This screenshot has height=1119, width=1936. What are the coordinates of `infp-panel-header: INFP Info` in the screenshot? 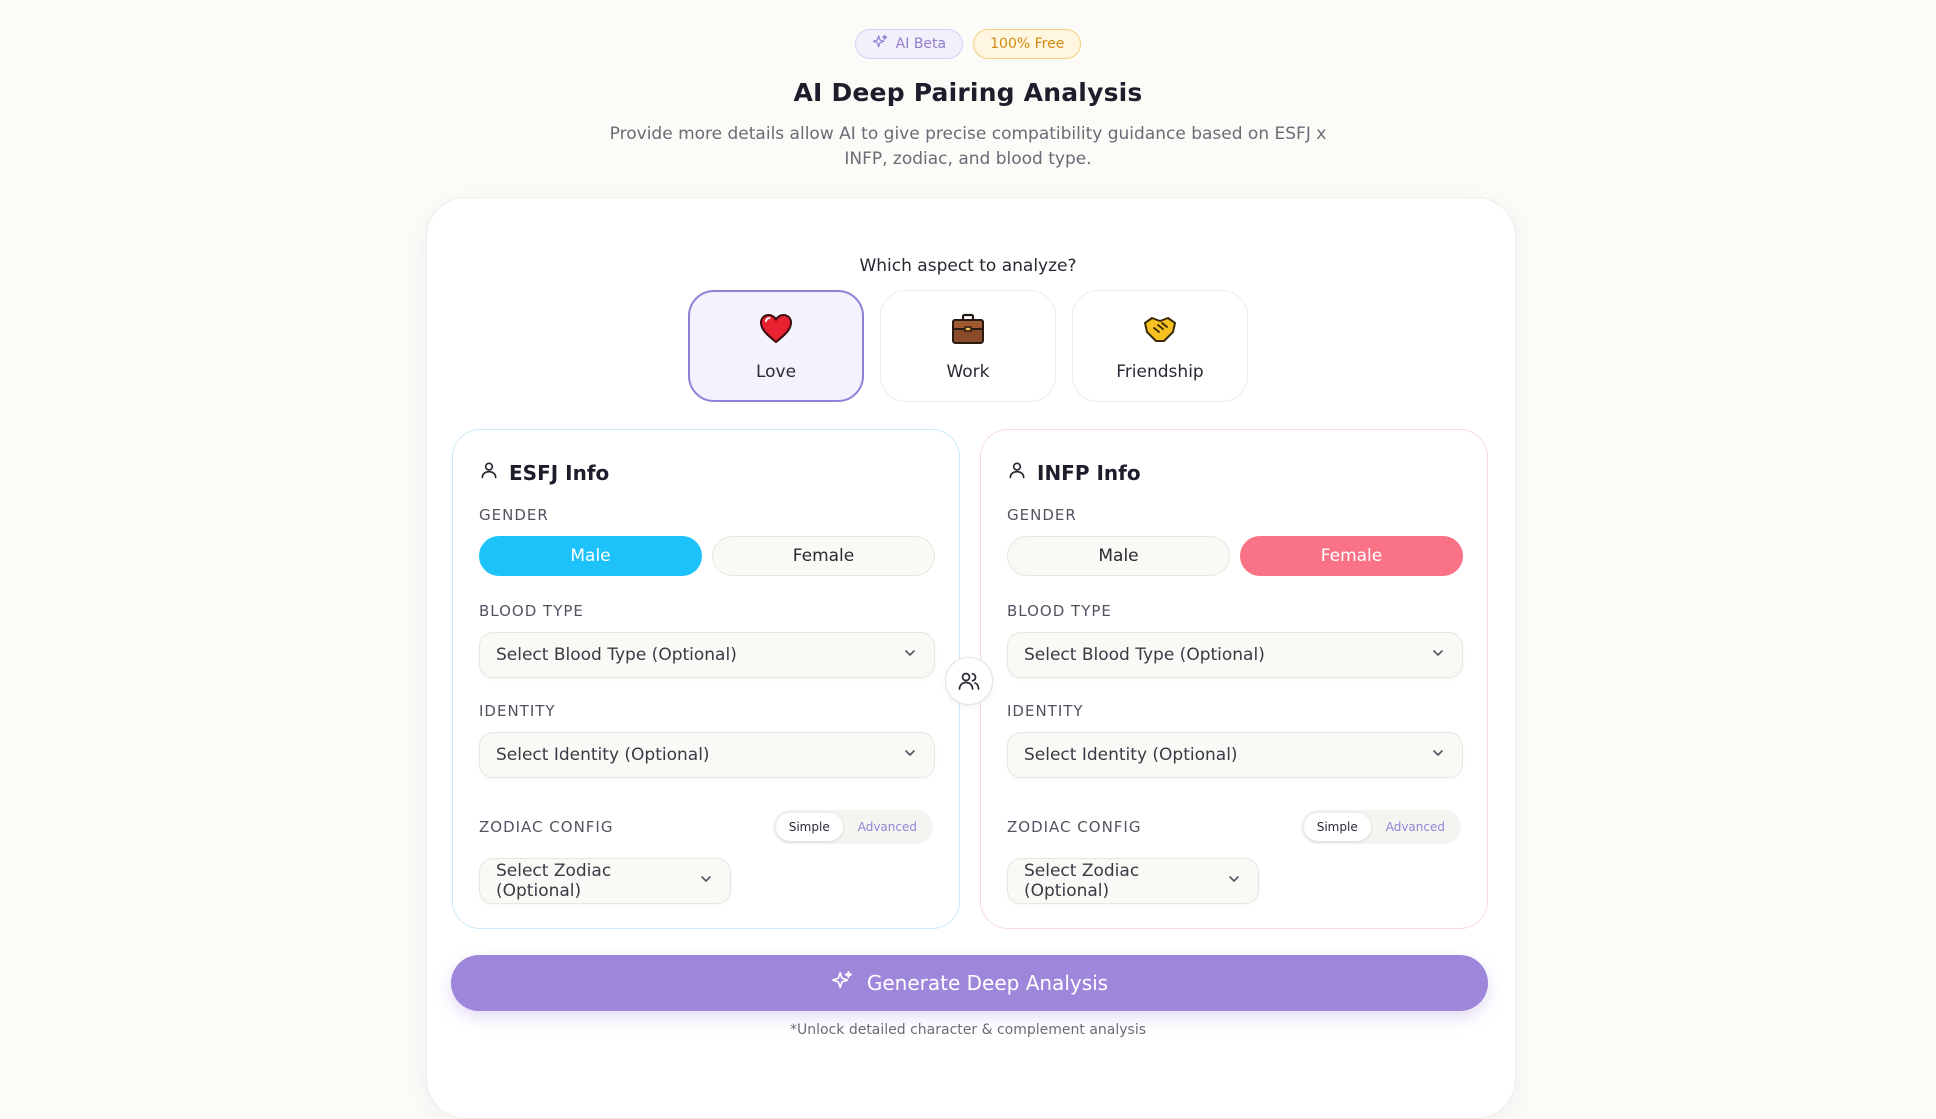 It's located at (1074, 472).